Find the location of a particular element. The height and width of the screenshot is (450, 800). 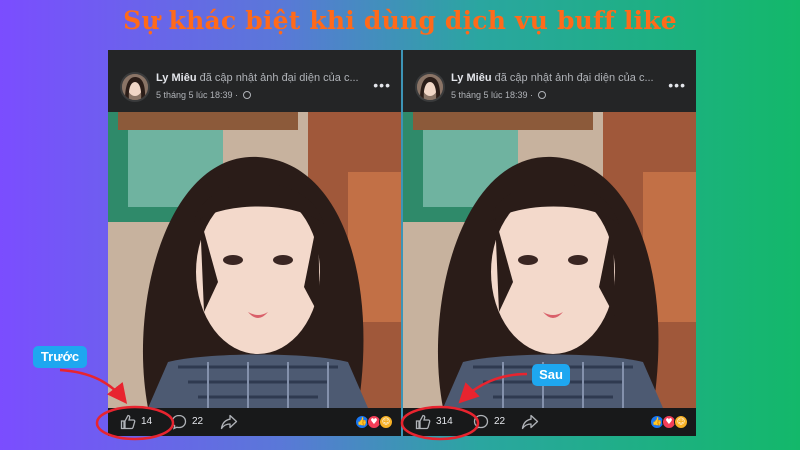

headline: Sự khác biệt khi dùng dịch vụ buff like is located at coordinates (400, 20).